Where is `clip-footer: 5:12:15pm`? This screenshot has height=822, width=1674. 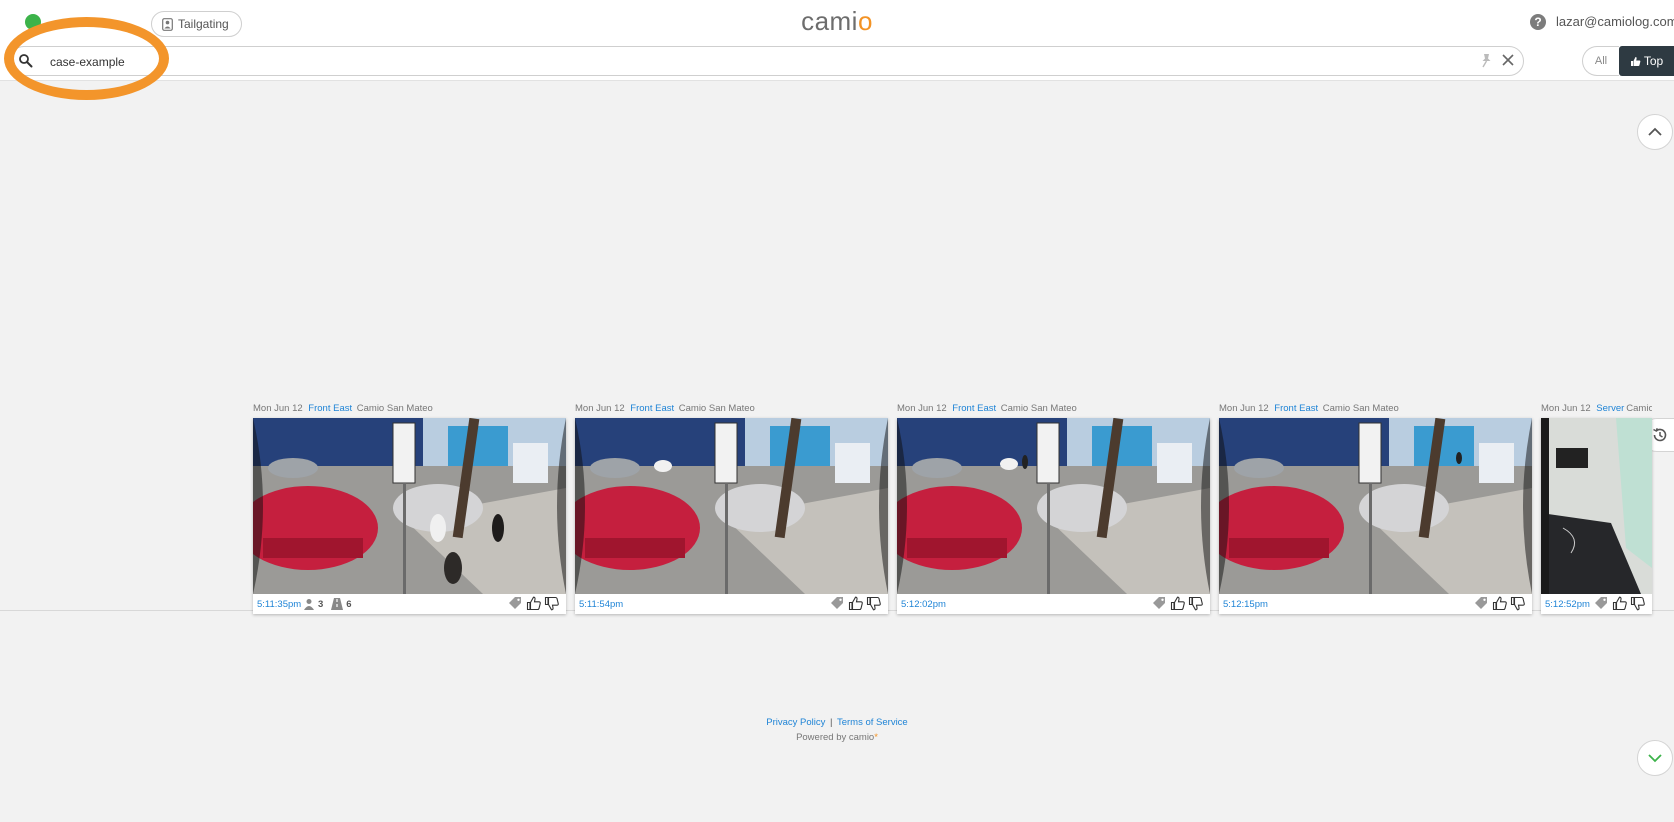
clip-footer: 5:12:15pm is located at coordinates (1375, 604).